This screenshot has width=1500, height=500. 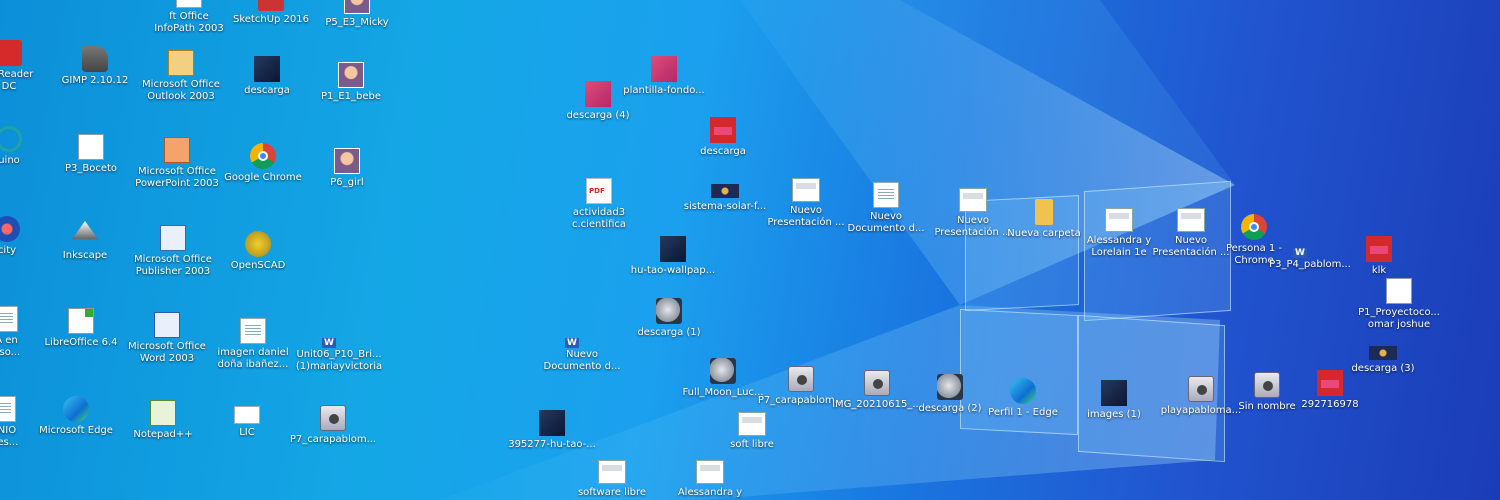 I want to click on desktop-icon-label: Microsoft Office PowerPoint 2003, so click(x=177, y=177).